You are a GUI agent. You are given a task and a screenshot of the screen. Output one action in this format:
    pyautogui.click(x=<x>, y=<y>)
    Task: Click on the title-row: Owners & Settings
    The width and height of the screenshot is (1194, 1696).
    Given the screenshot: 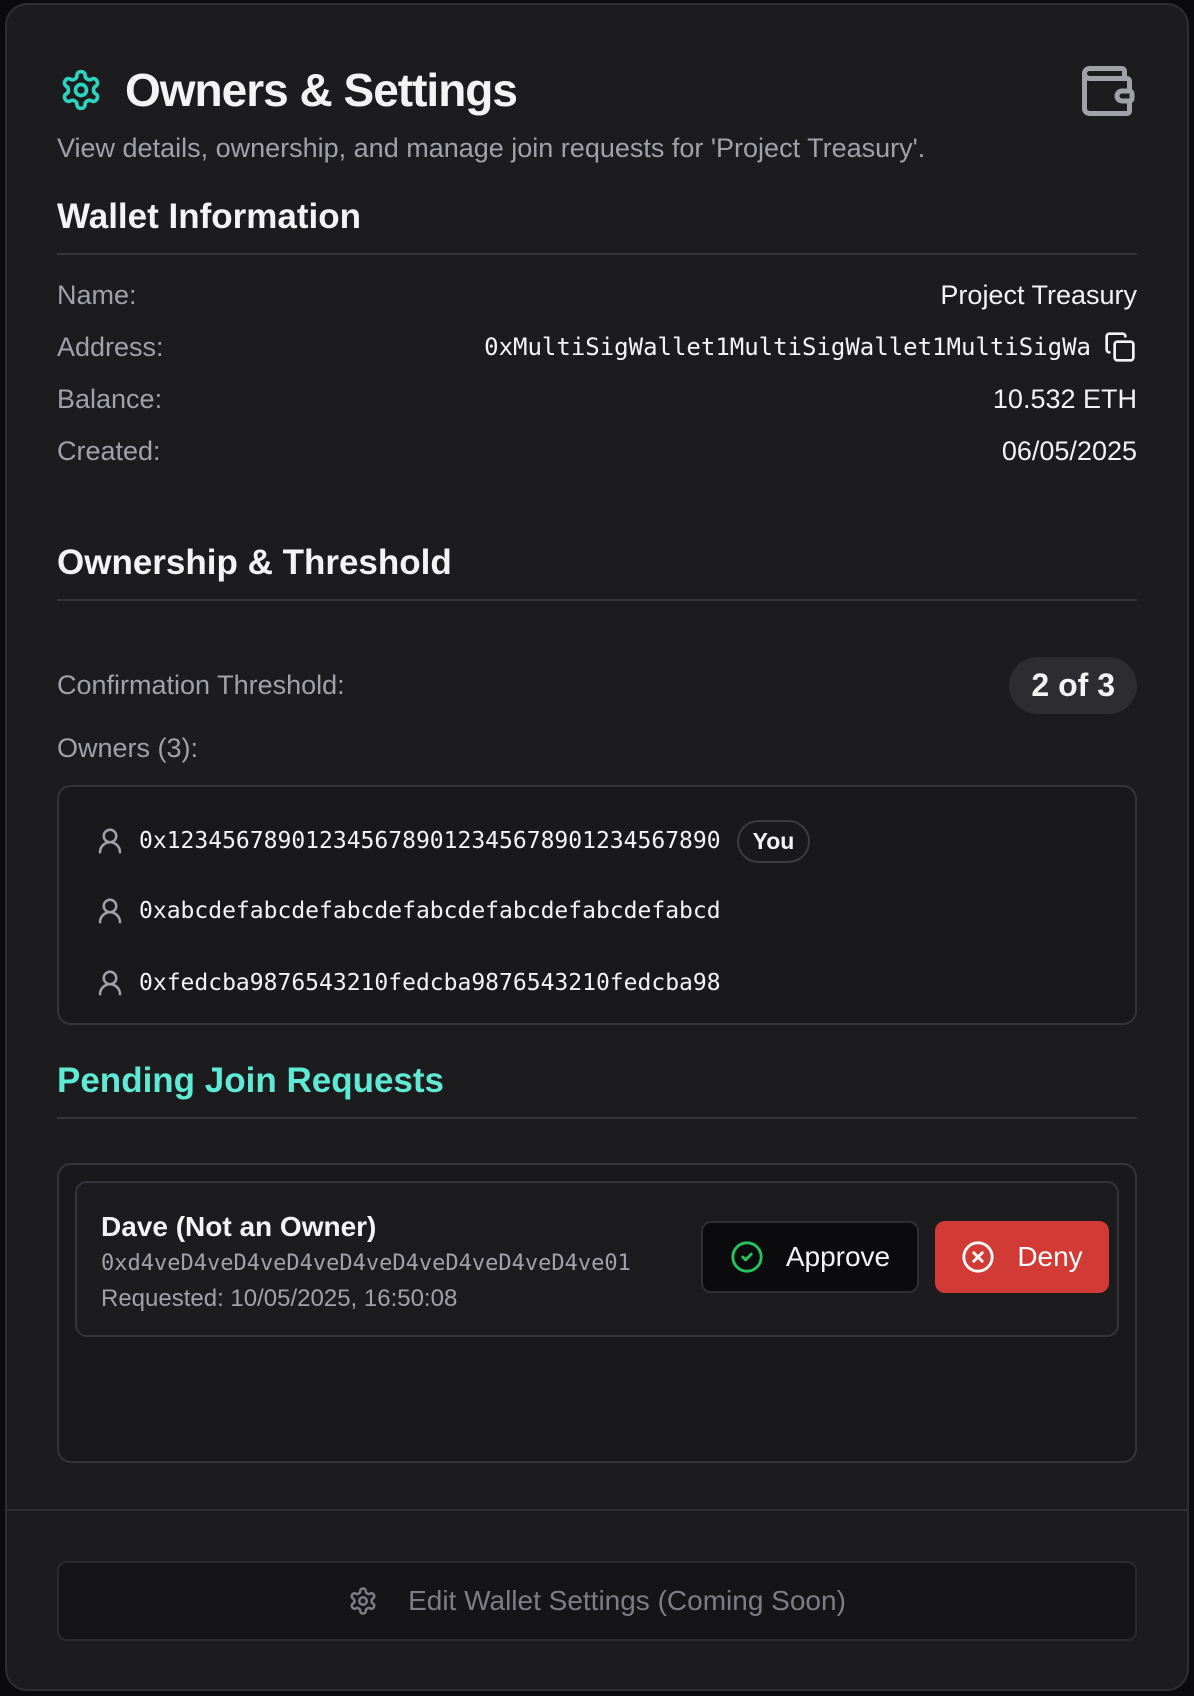 What is the action you would take?
    pyautogui.click(x=597, y=90)
    